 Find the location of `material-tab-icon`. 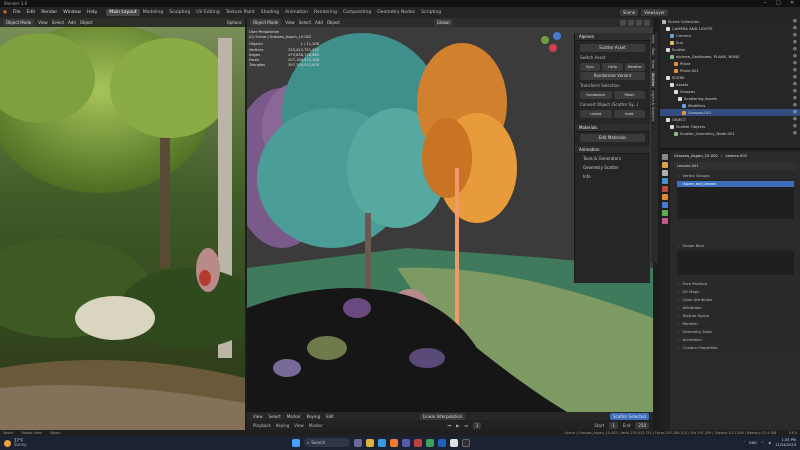

material-tab-icon is located at coordinates (665, 221).